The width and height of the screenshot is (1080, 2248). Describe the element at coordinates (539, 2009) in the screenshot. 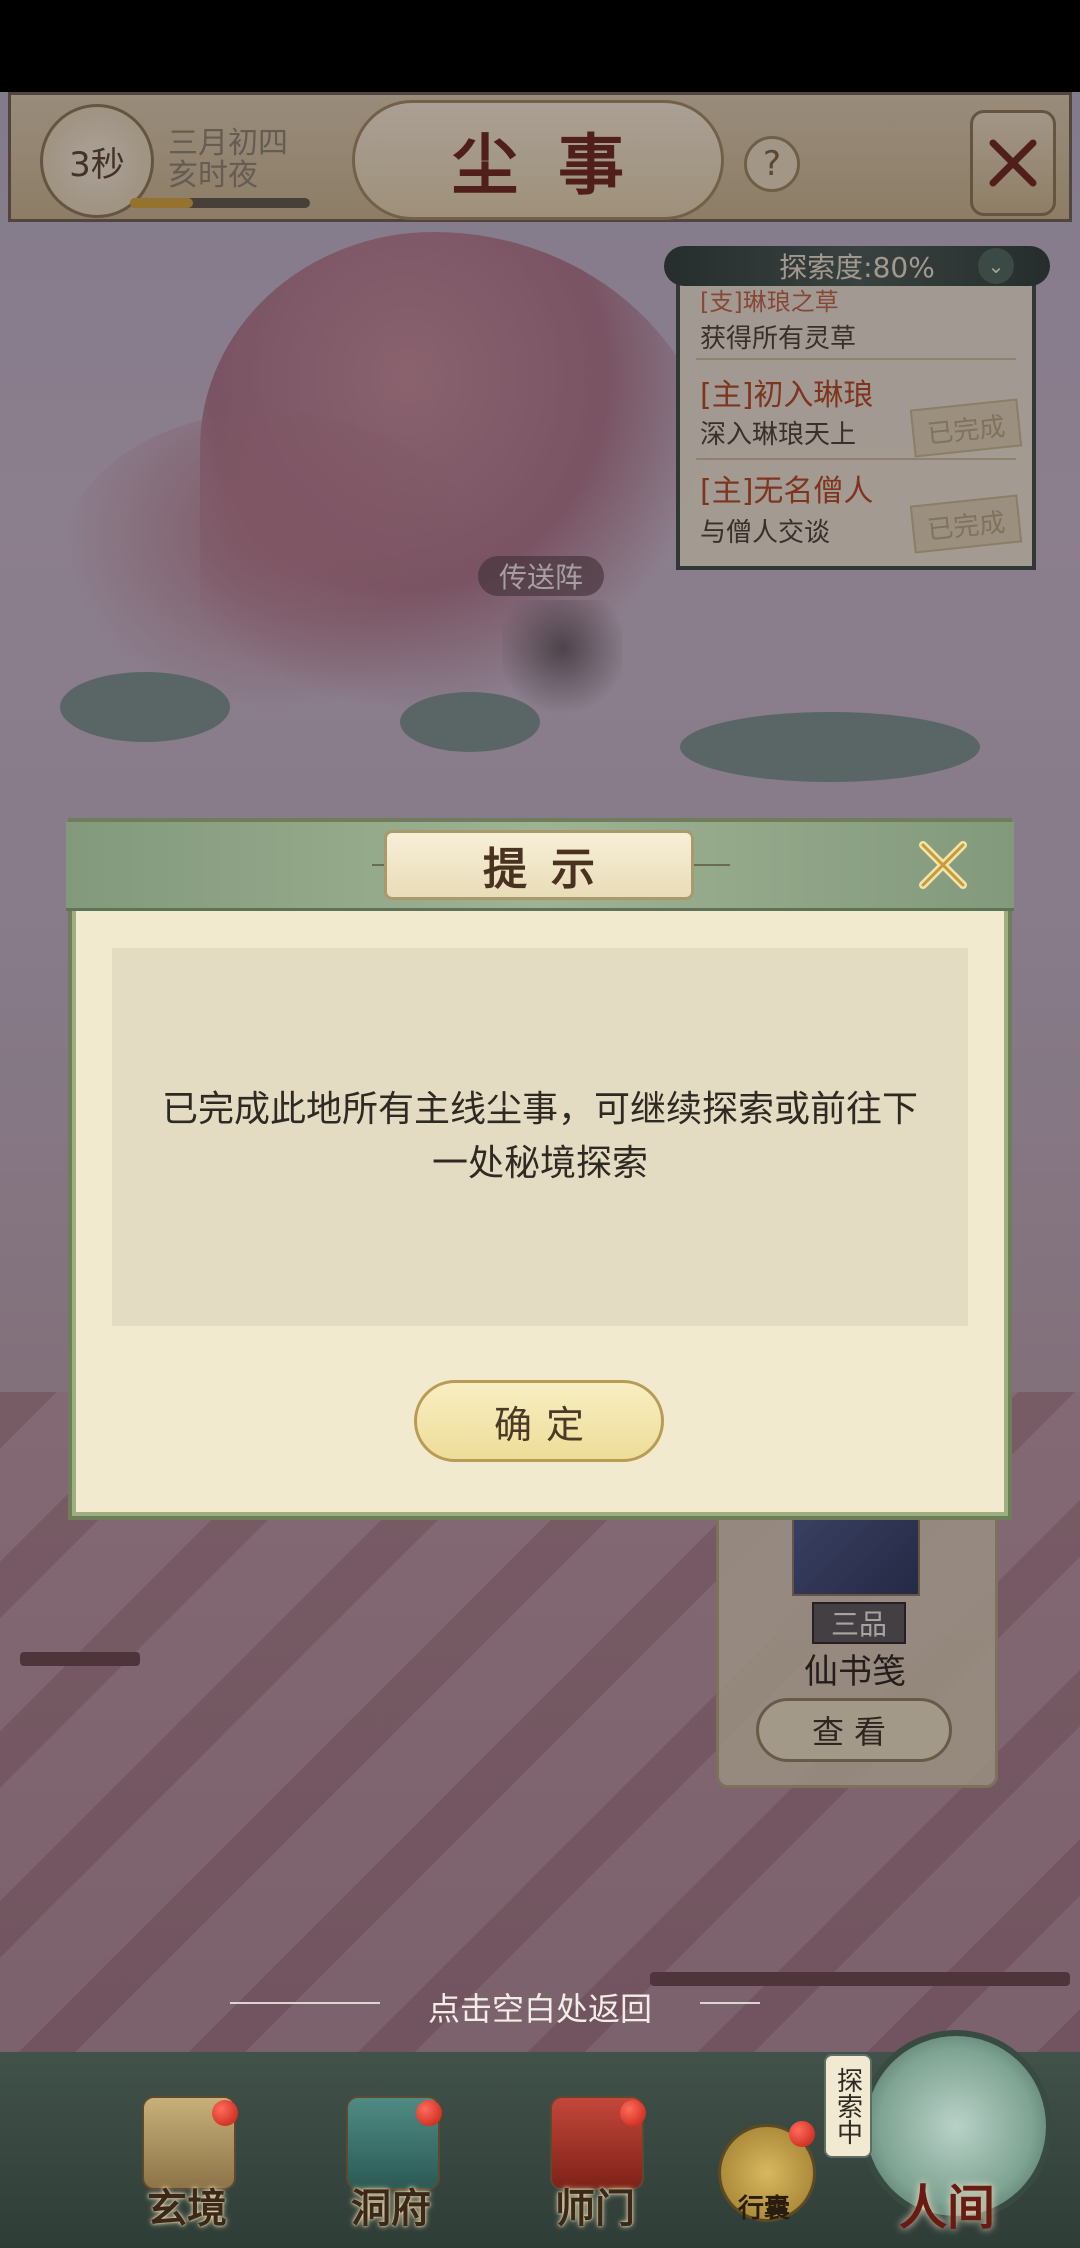

I see `tap-to-return-hint: 点击空白处返回` at that location.